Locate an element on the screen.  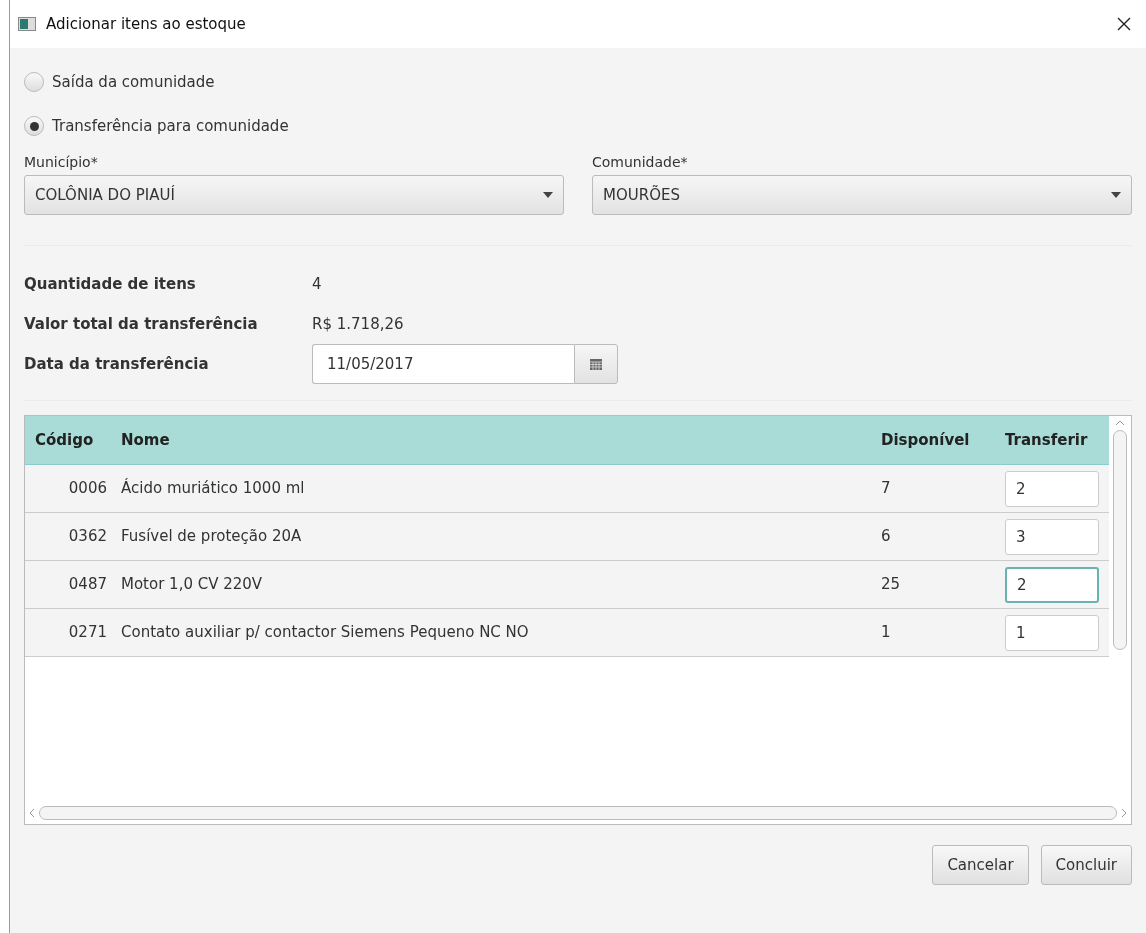
column-header: Código is located at coordinates (73, 440).